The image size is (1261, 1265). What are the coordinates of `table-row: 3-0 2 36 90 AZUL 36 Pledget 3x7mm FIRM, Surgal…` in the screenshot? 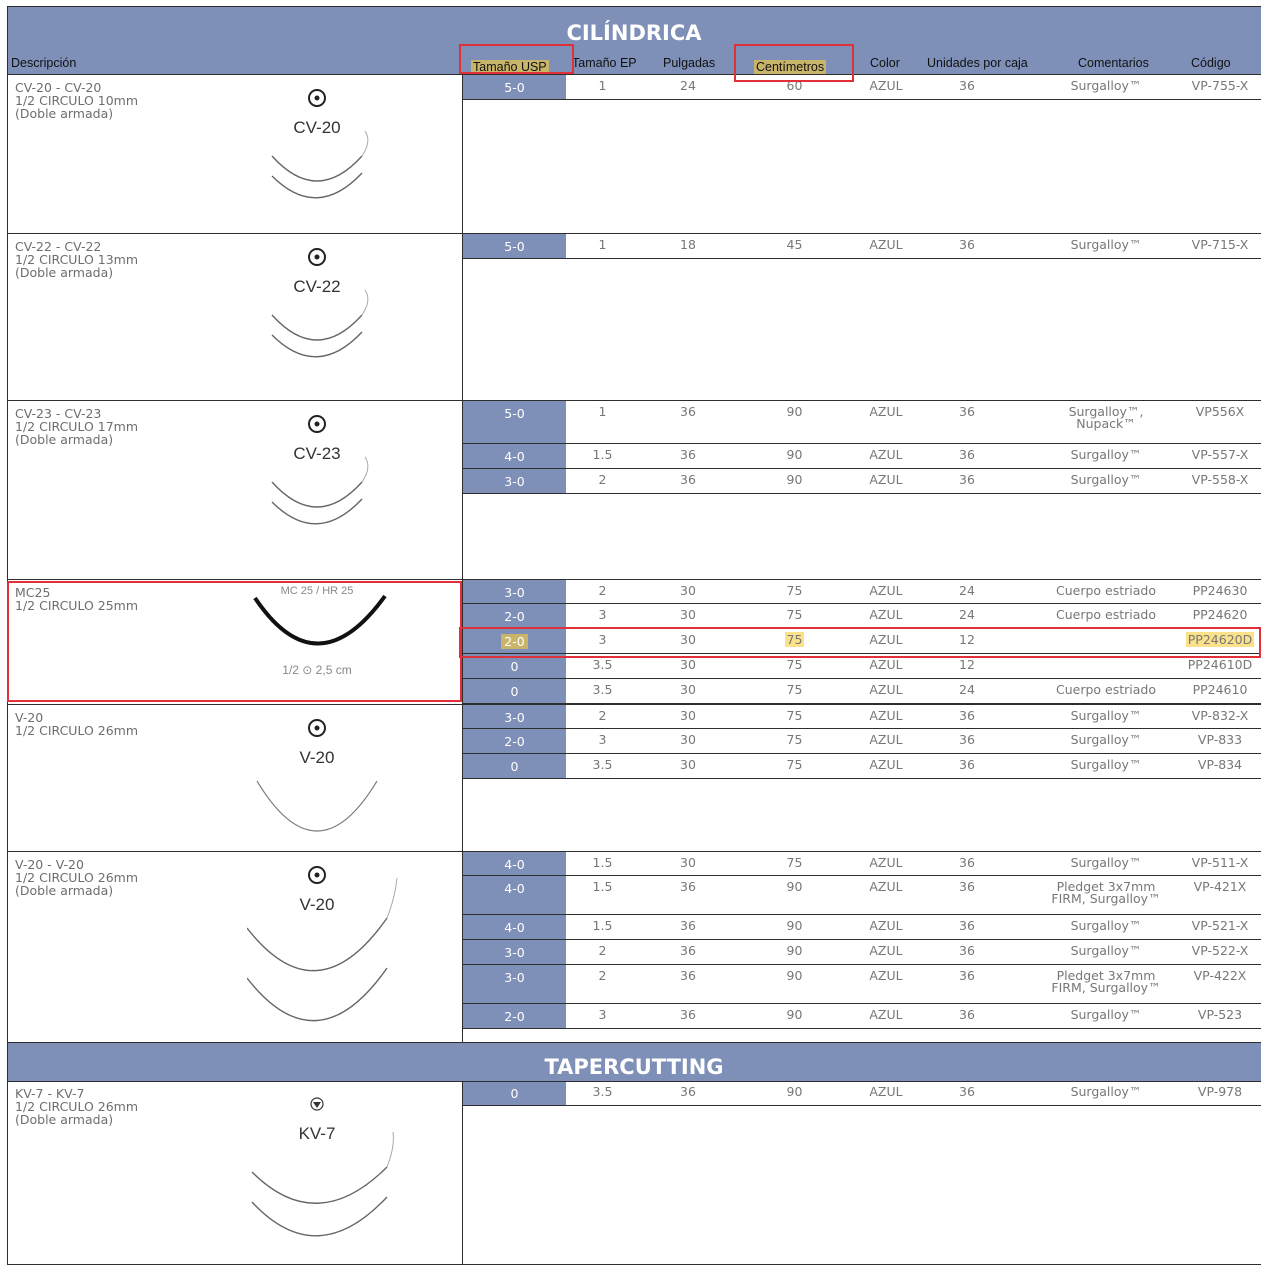 It's located at (862, 984).